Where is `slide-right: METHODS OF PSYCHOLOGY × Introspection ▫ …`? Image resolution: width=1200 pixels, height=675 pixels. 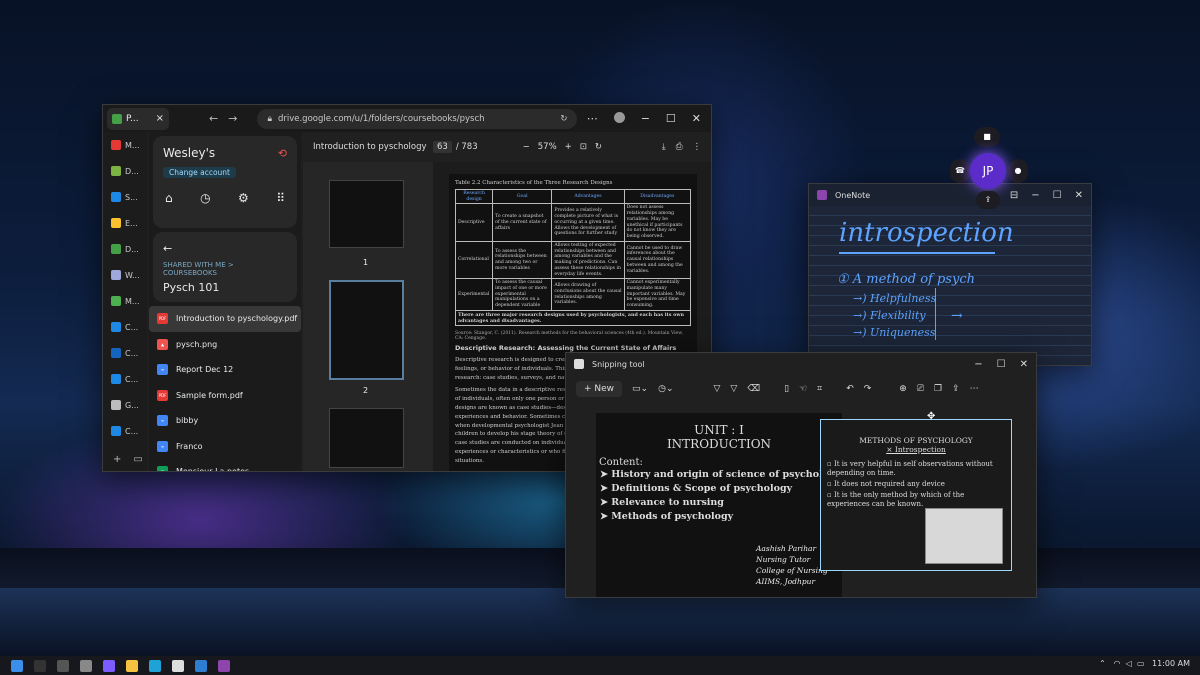
slide-right: METHODS OF PSYCHOLOGY × Introspection ▫ … is located at coordinates (916, 491).